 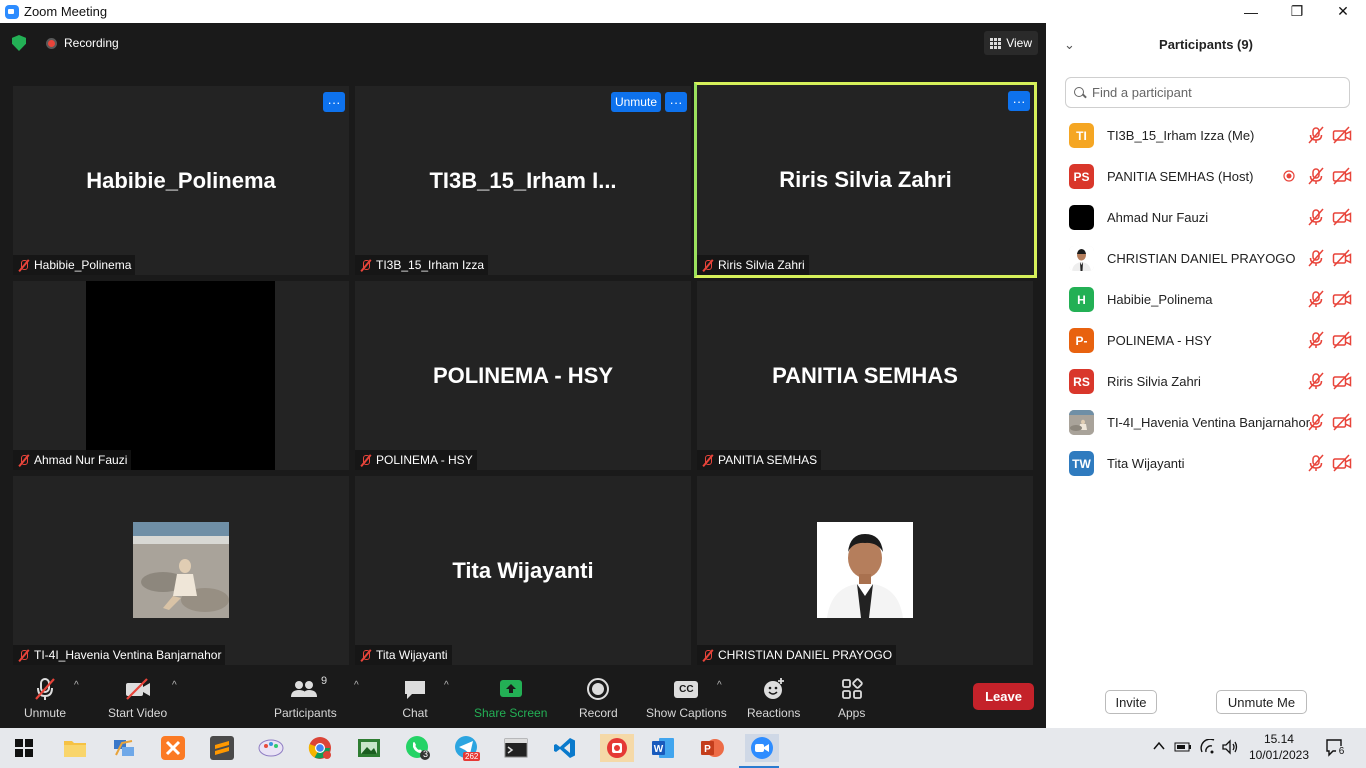 I want to click on participant-name: TI3B_15_Irham Izza (Me), so click(x=1181, y=135).